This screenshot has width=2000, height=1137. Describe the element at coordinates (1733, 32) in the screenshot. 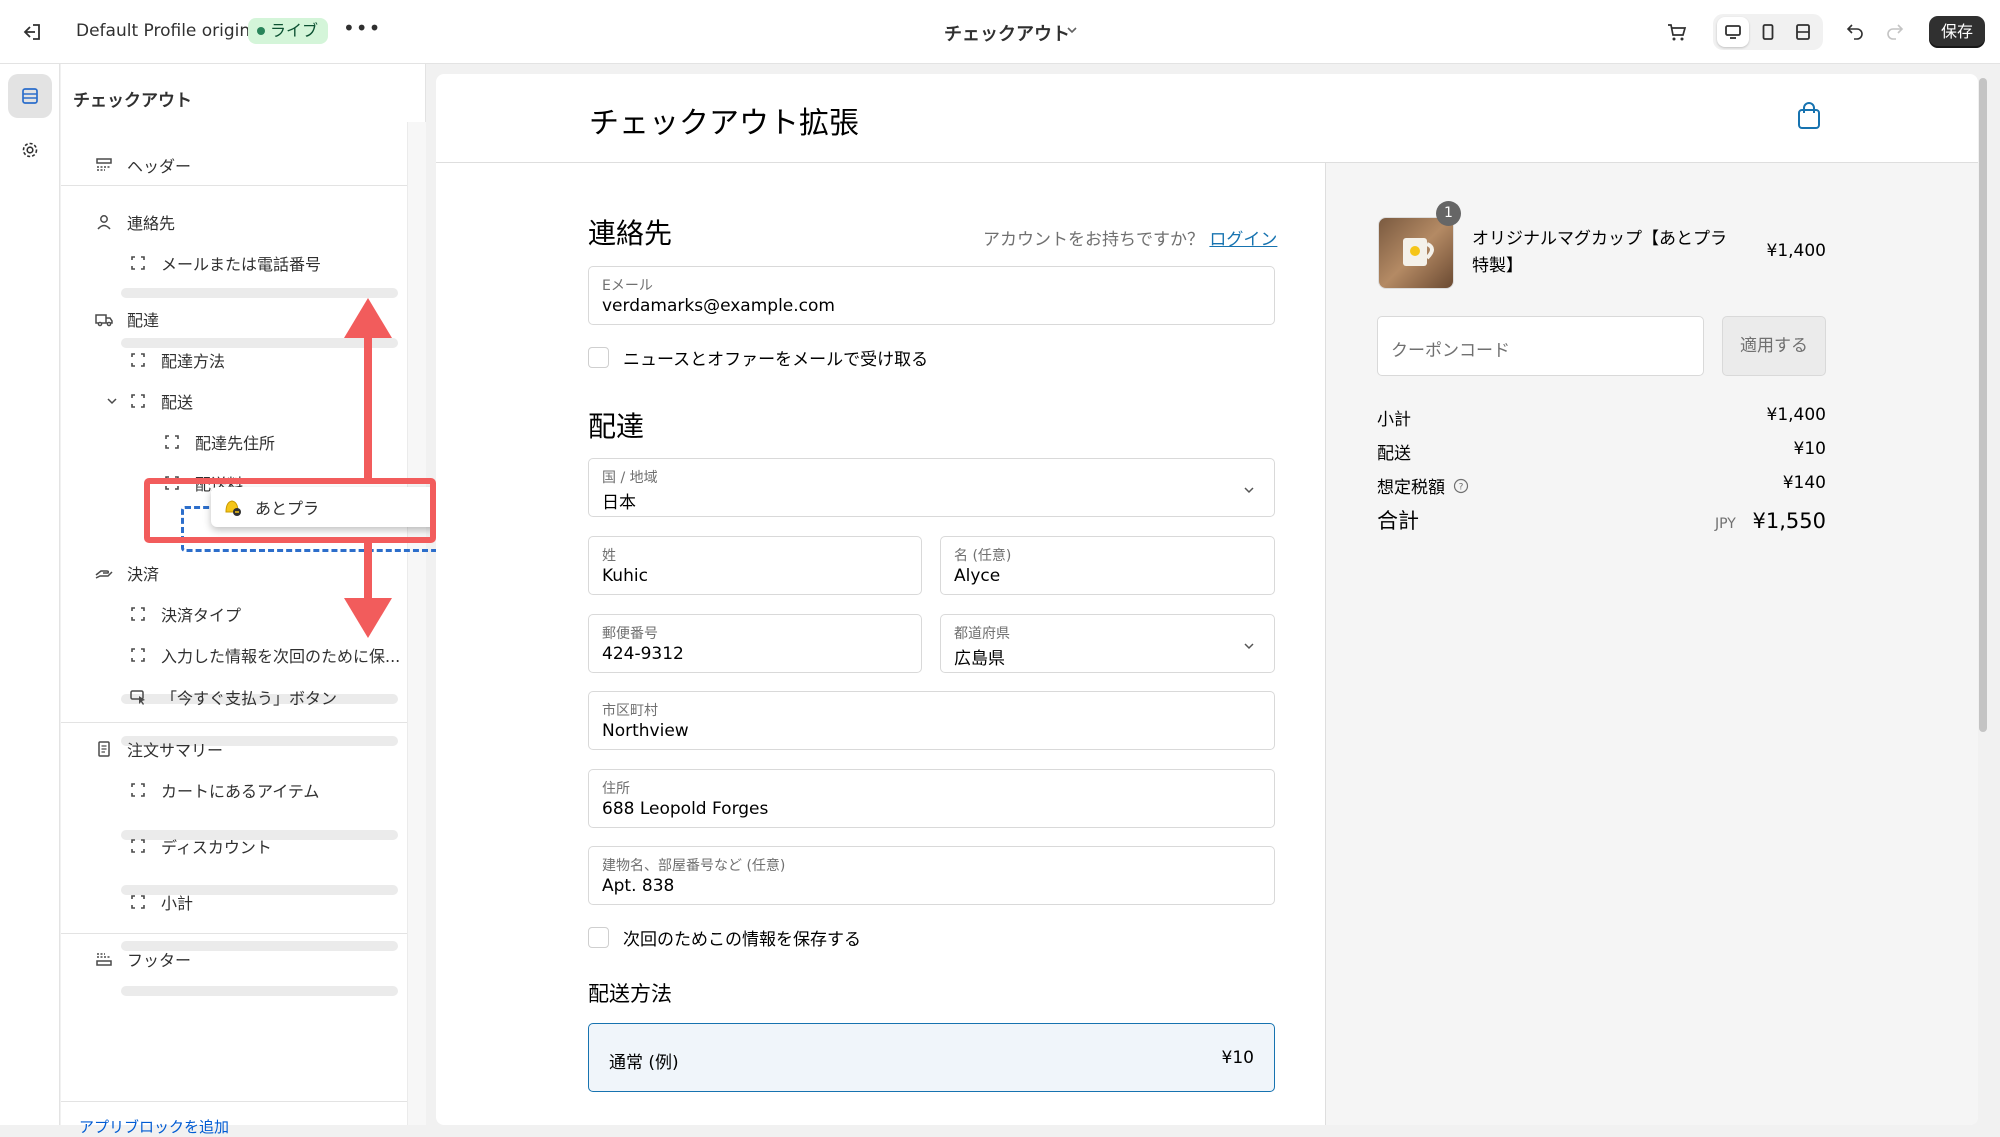

I see `desktop-view-icon` at that location.